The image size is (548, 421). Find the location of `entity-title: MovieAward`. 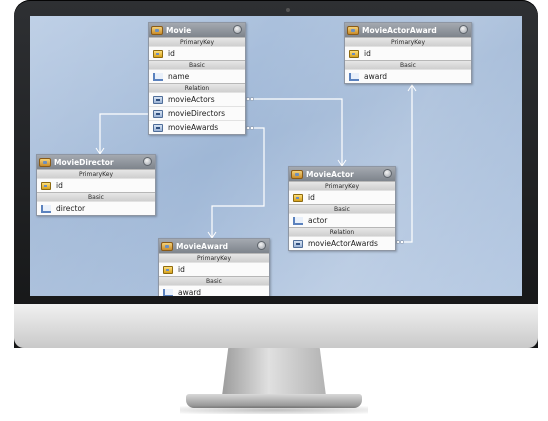

entity-title: MovieAward is located at coordinates (202, 246).